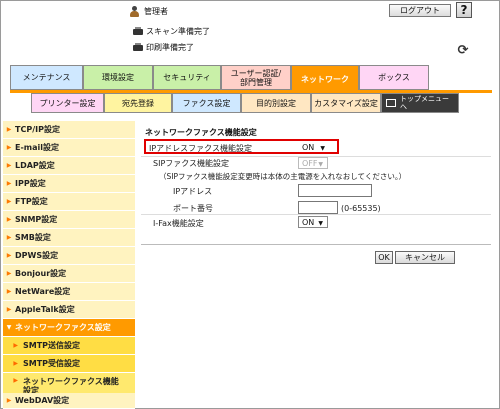 The image size is (500, 409). I want to click on tab-top-menu: トップメニューへ, so click(420, 103).